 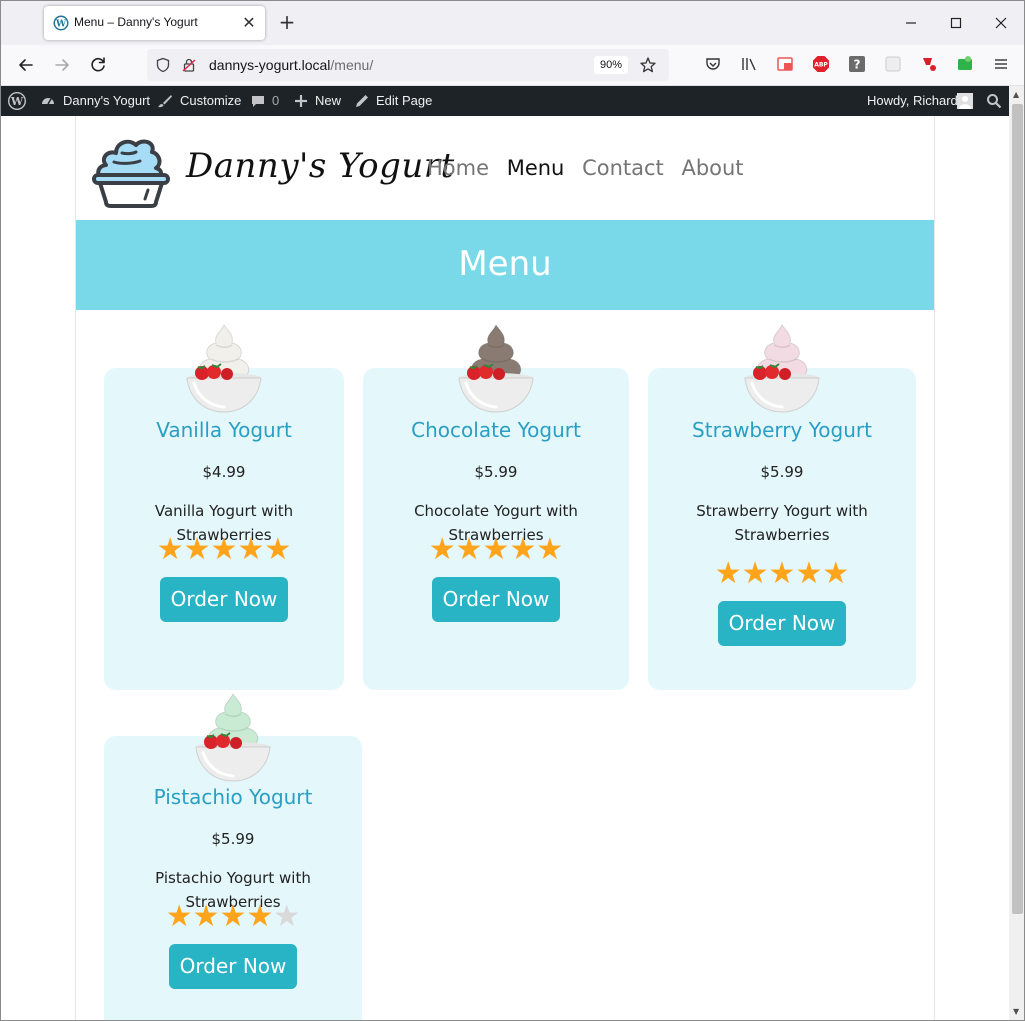 I want to click on site-title: Danny's Yogurt, so click(x=320, y=166).